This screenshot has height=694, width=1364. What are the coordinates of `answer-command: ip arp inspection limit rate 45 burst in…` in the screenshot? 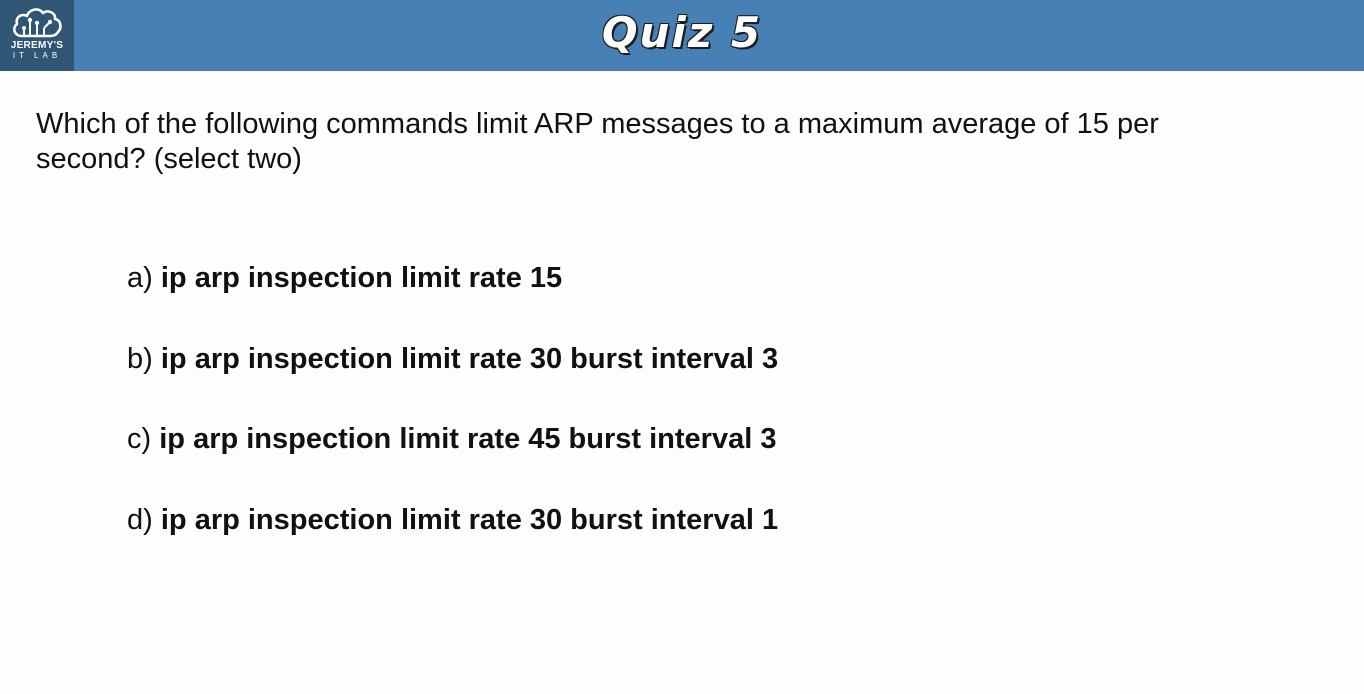 It's located at (468, 439).